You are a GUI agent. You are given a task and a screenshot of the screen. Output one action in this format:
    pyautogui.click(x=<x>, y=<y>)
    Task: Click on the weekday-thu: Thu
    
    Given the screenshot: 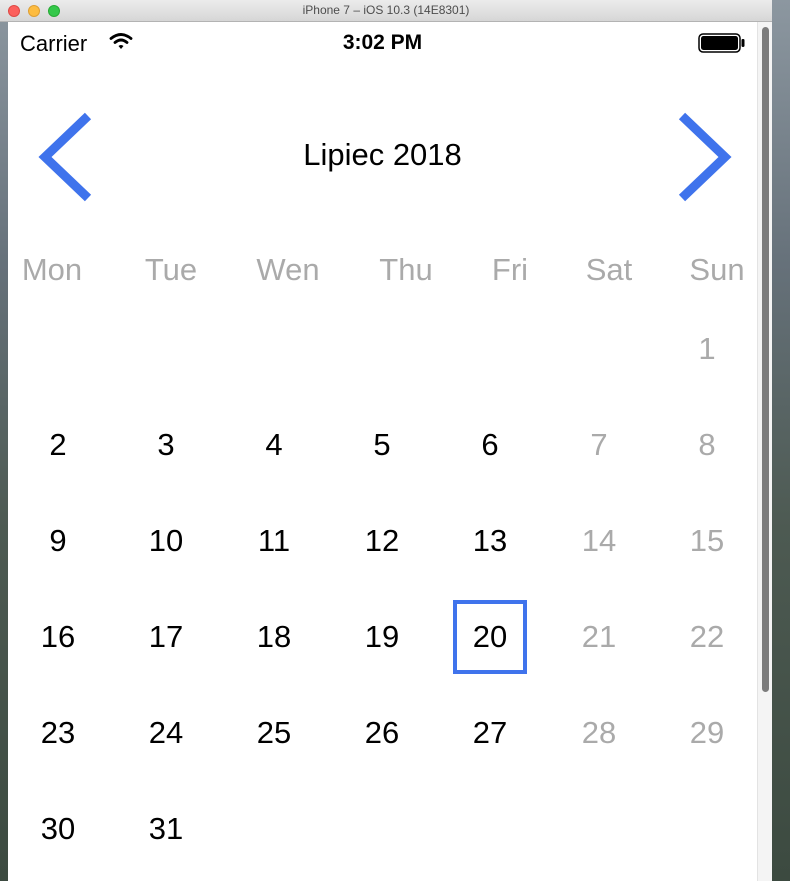 What is the action you would take?
    pyautogui.click(x=406, y=269)
    